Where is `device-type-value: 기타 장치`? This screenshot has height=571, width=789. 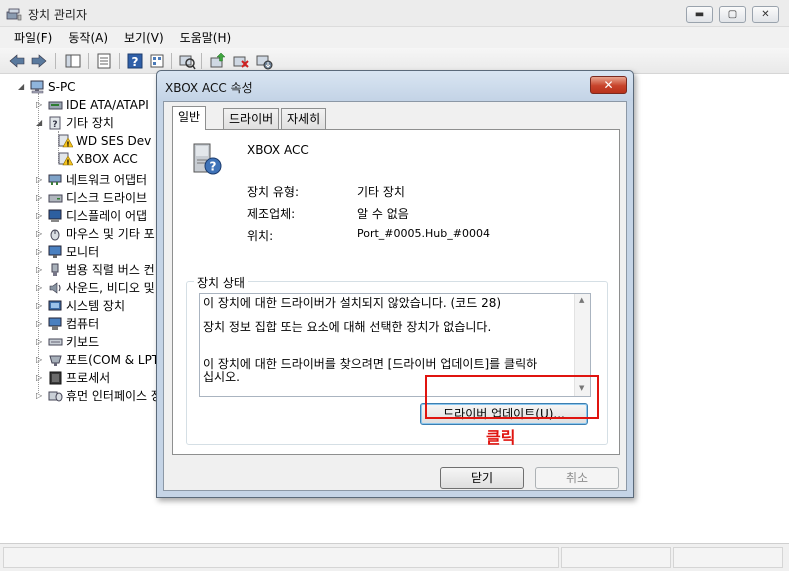
device-type-value: 기타 장치 is located at coordinates (381, 192).